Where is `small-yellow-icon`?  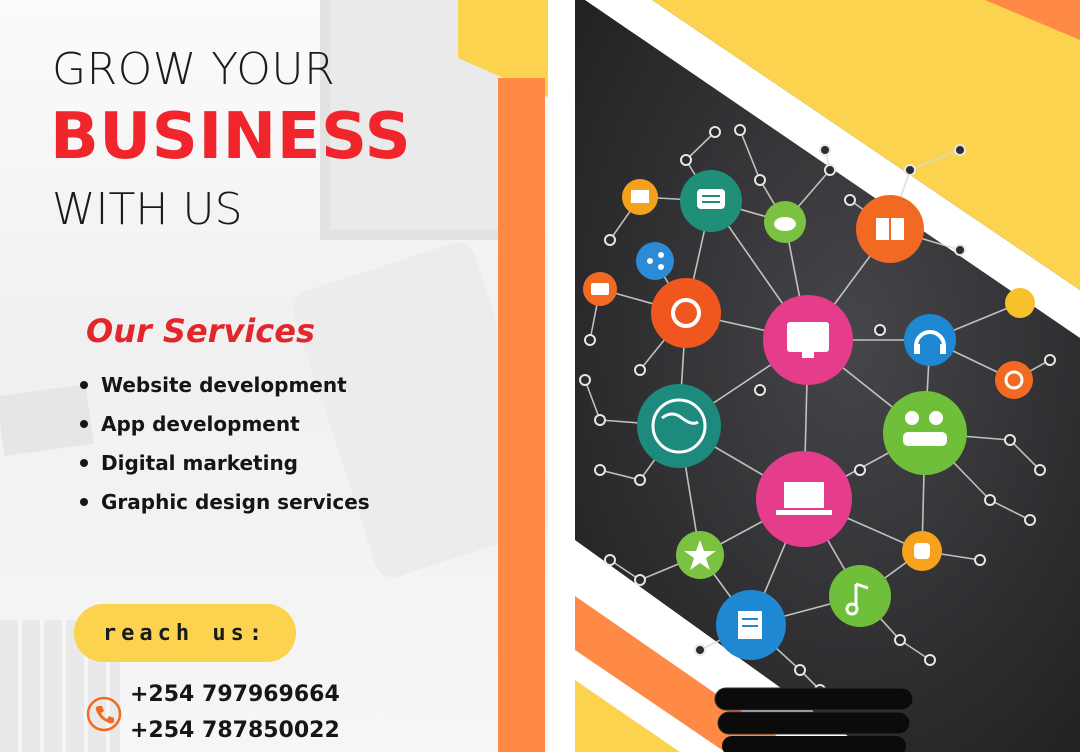
small-yellow-icon is located at coordinates (1020, 303).